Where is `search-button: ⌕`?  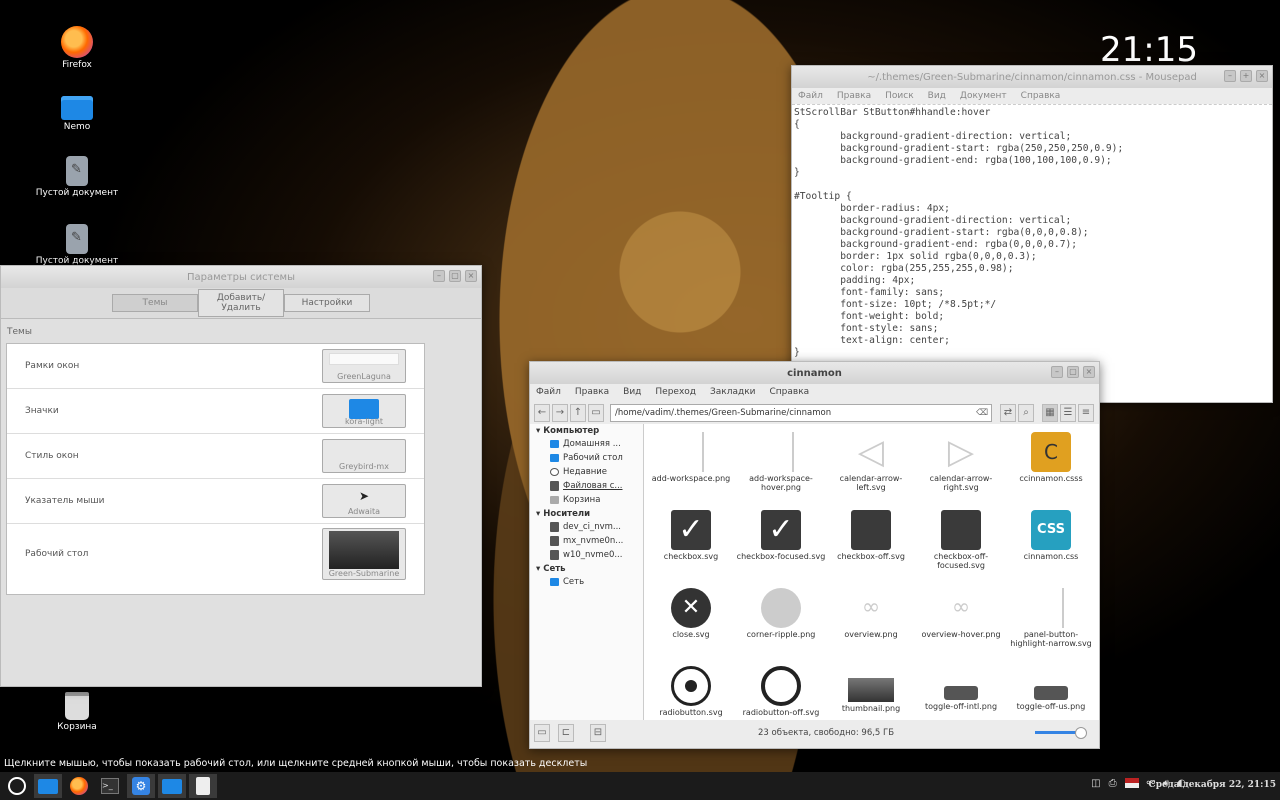 search-button: ⌕ is located at coordinates (1026, 413).